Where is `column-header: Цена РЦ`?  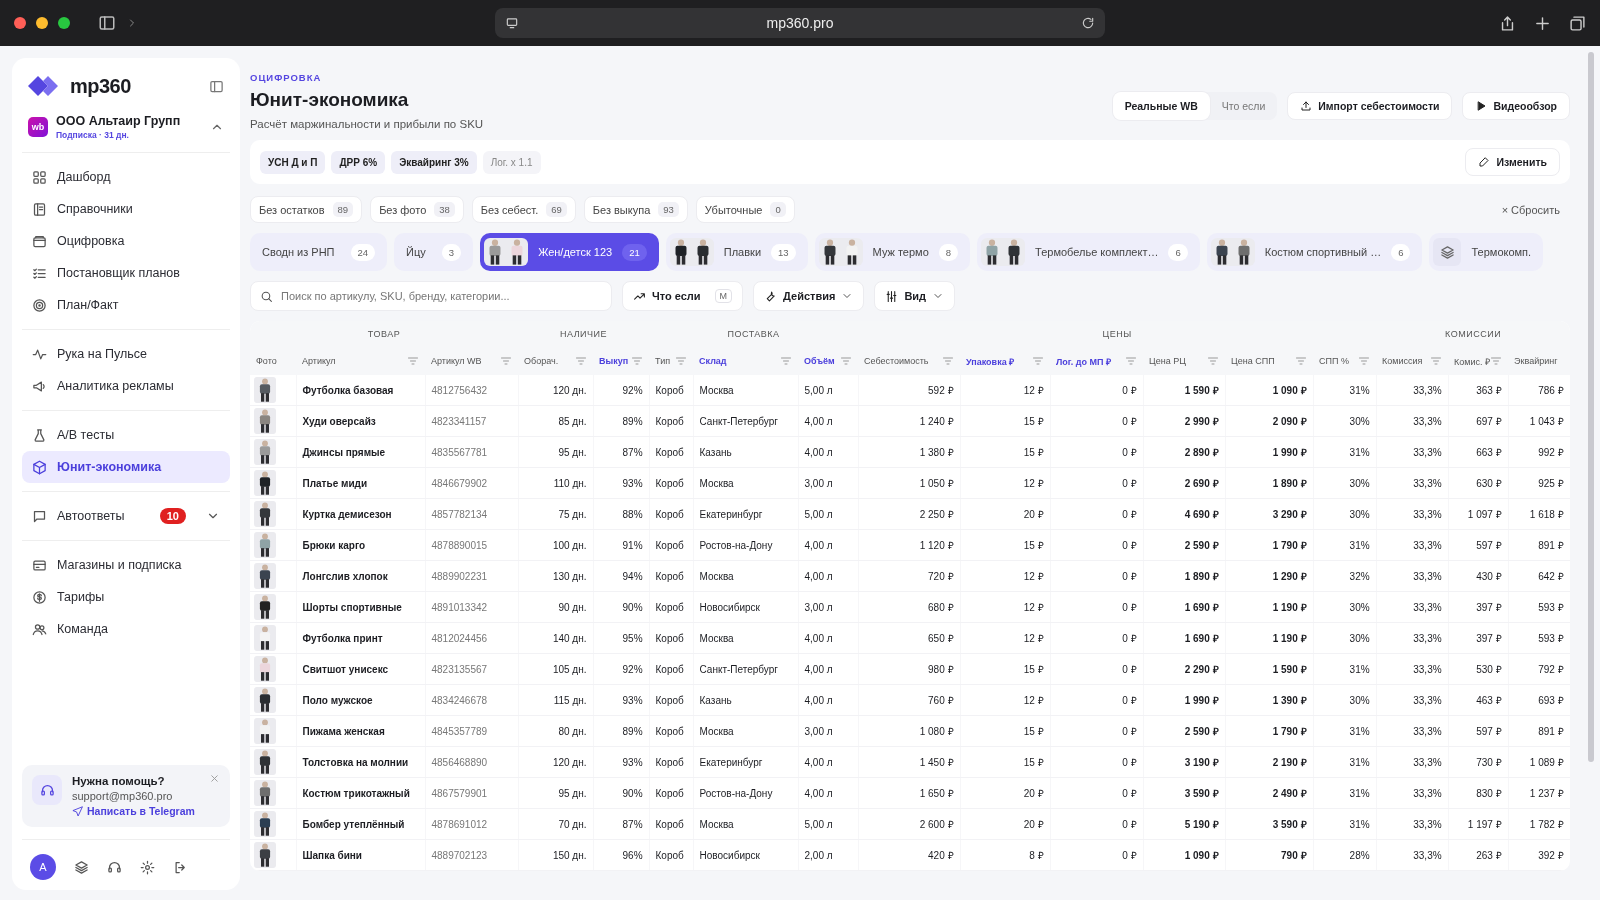 column-header: Цена РЦ is located at coordinates (1167, 361).